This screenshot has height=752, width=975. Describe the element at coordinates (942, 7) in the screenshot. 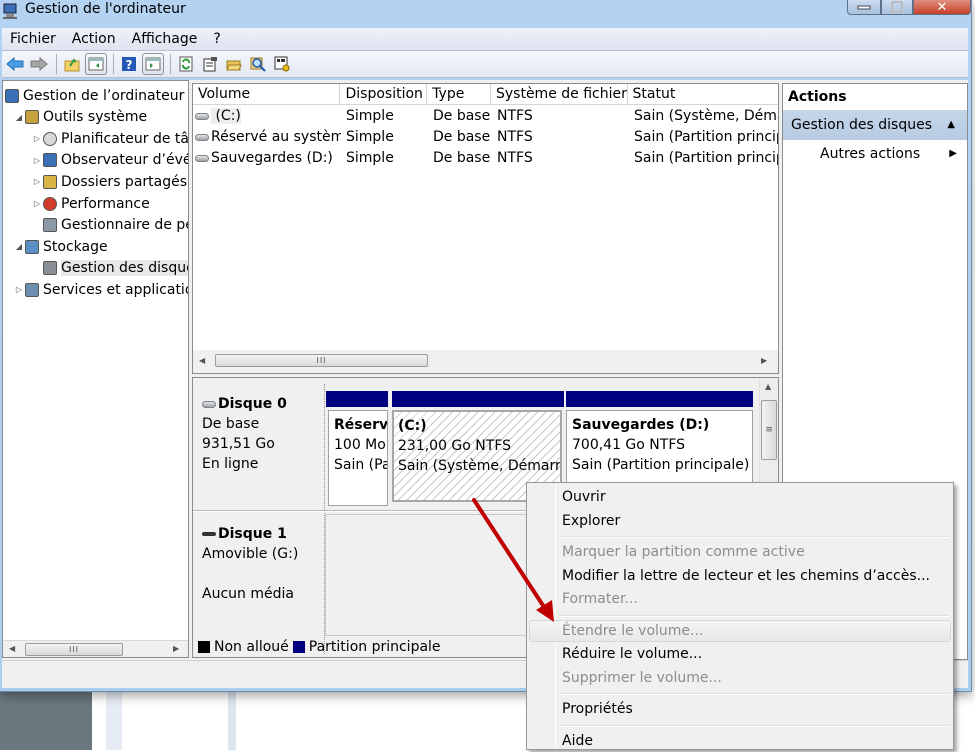

I see `close-button: ✕` at that location.